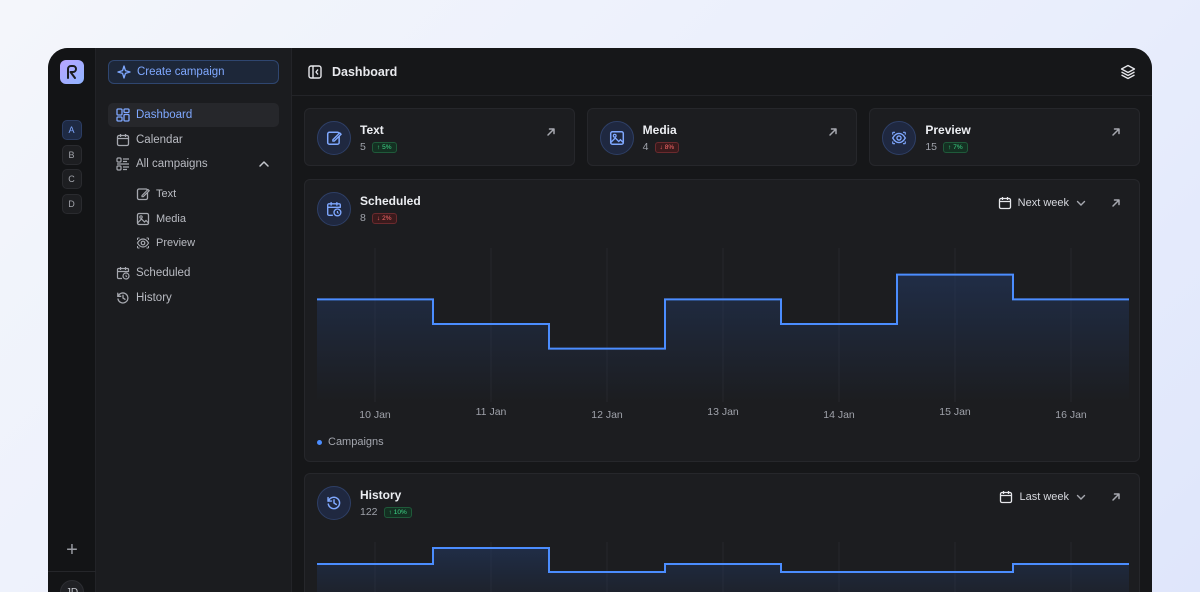 This screenshot has width=1200, height=592. Describe the element at coordinates (439, 137) in the screenshot. I see `card-text: Text 5 ↑ 5%` at that location.